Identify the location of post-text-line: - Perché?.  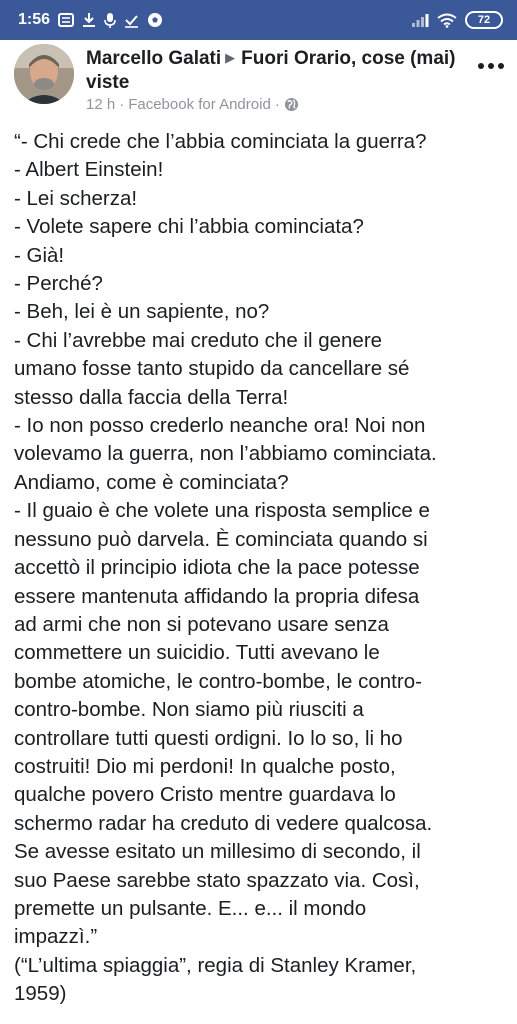
(58, 284).